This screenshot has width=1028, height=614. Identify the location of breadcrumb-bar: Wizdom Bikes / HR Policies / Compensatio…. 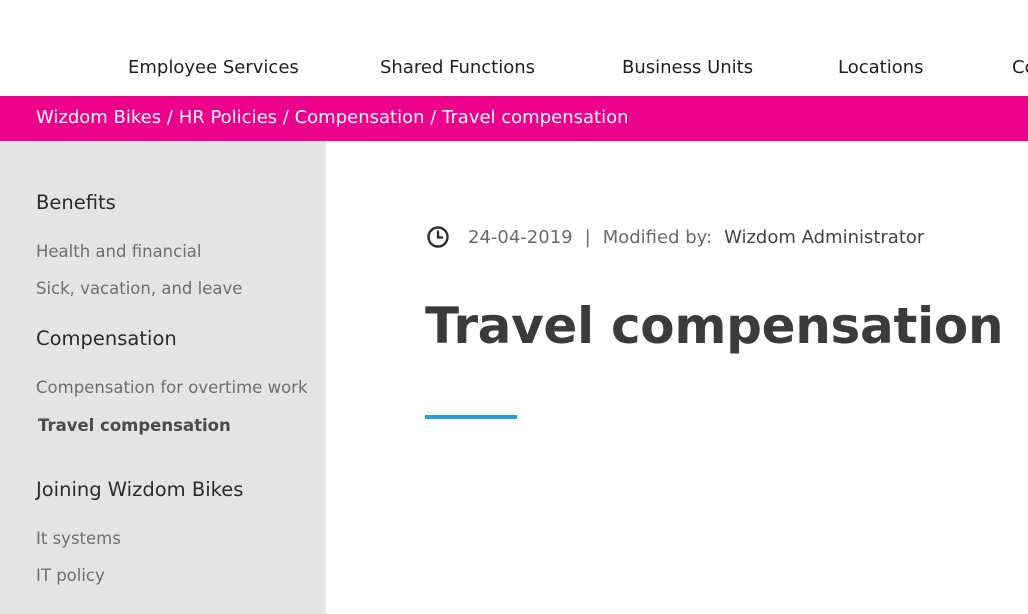
(514, 118).